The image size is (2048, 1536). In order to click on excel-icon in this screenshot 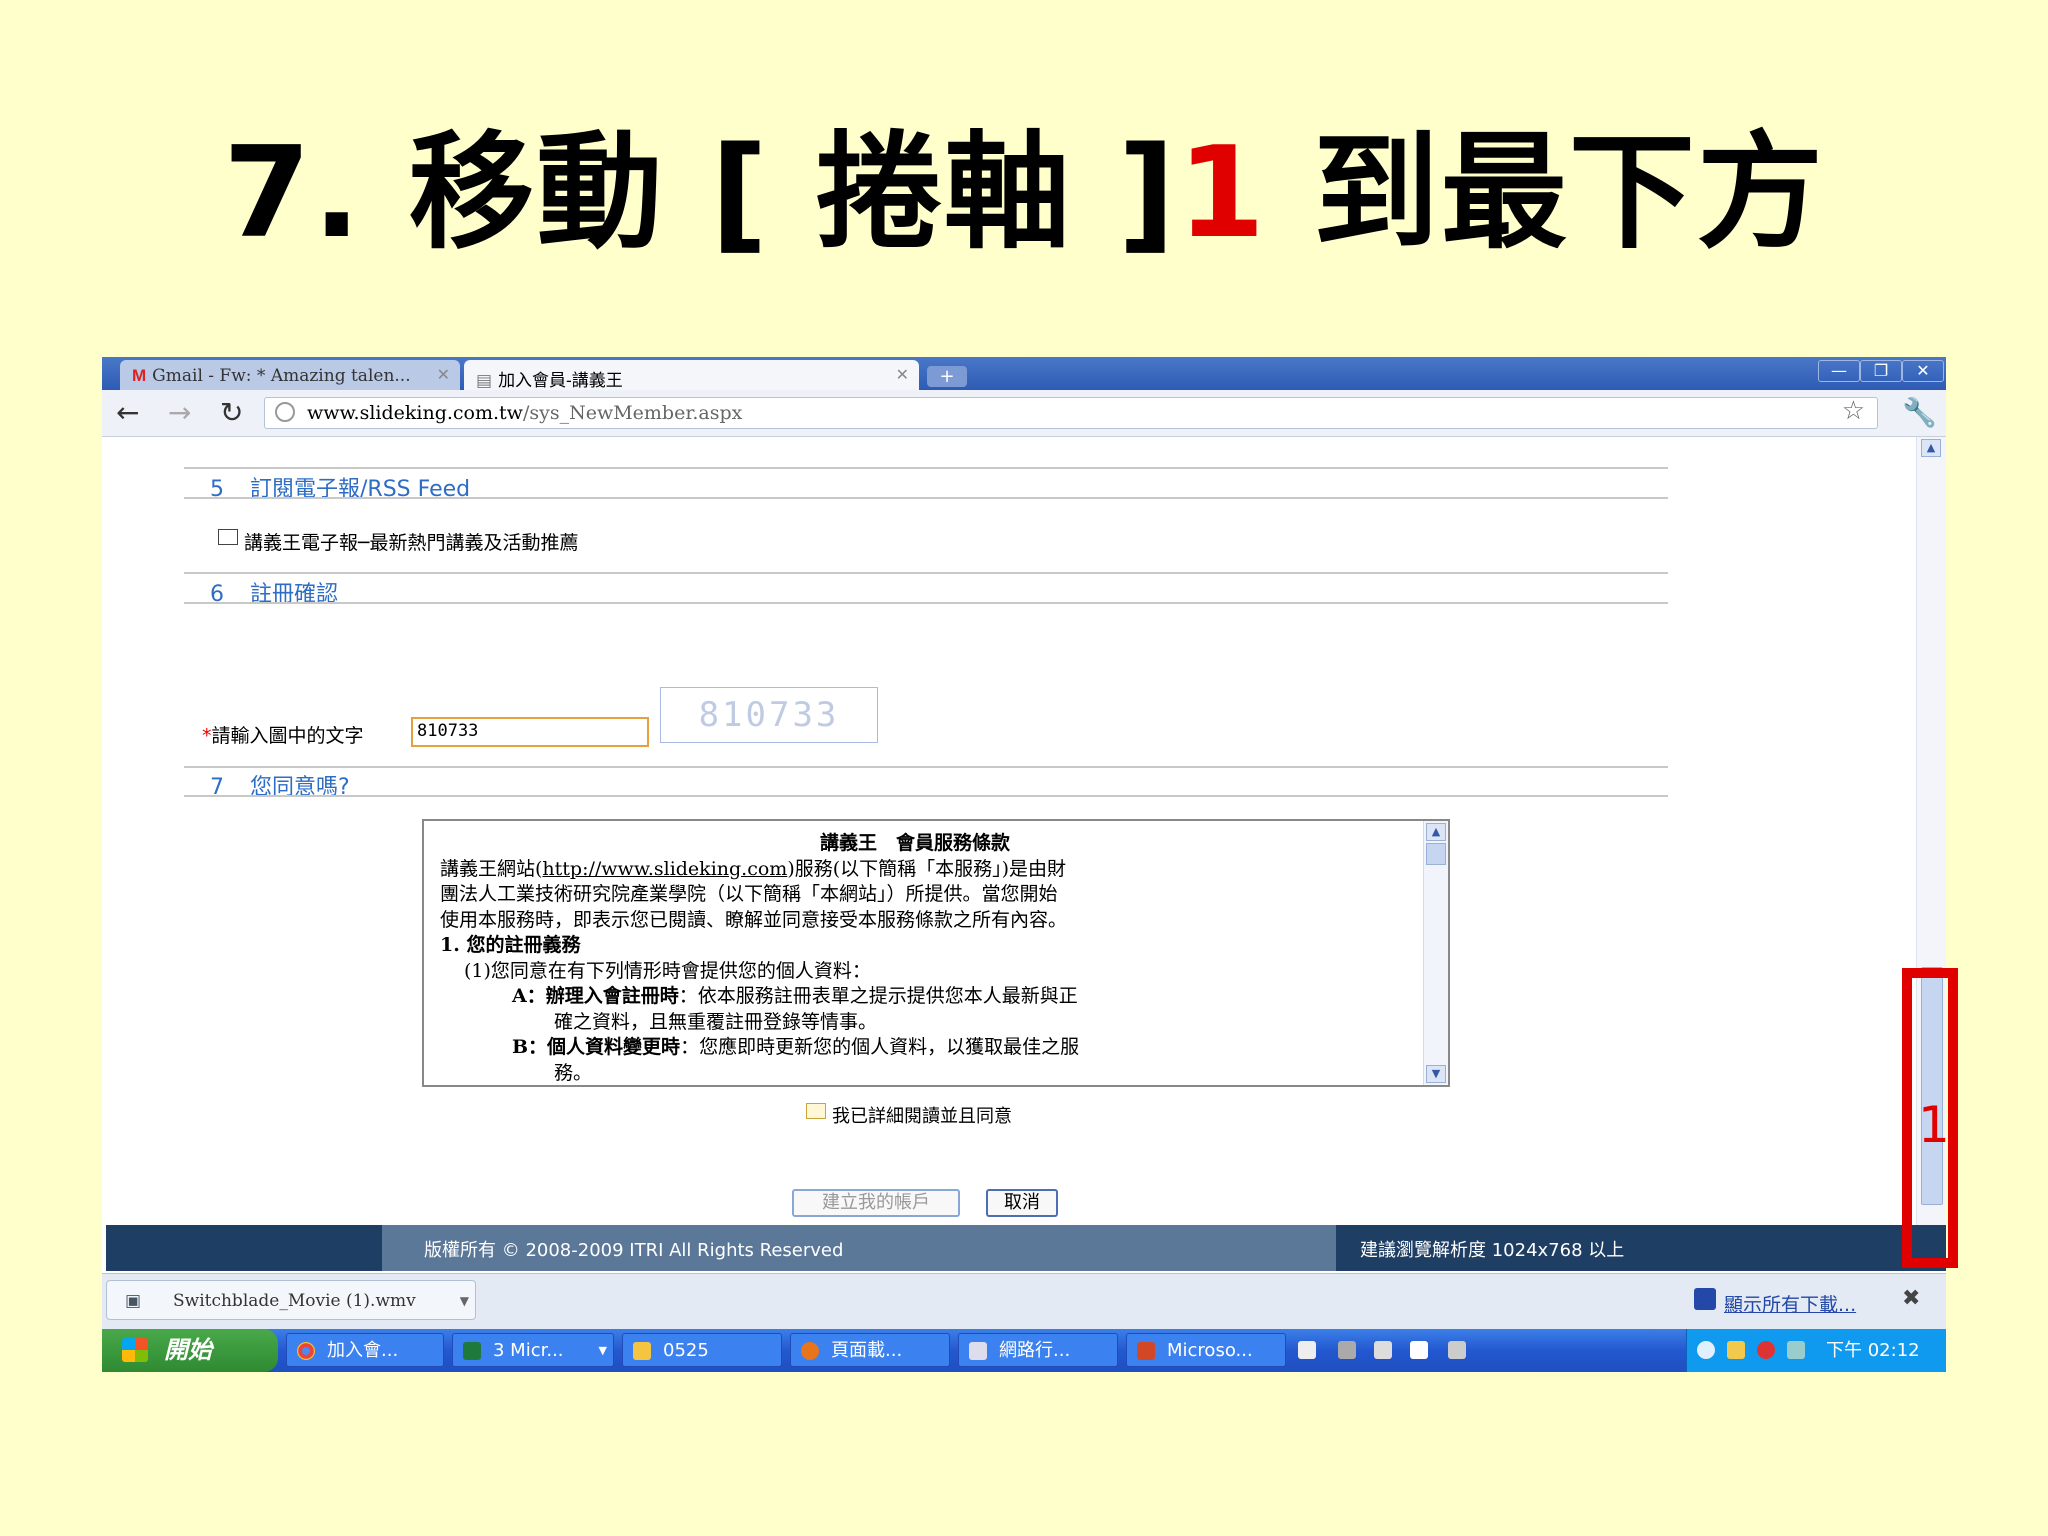, I will do `click(472, 1351)`.